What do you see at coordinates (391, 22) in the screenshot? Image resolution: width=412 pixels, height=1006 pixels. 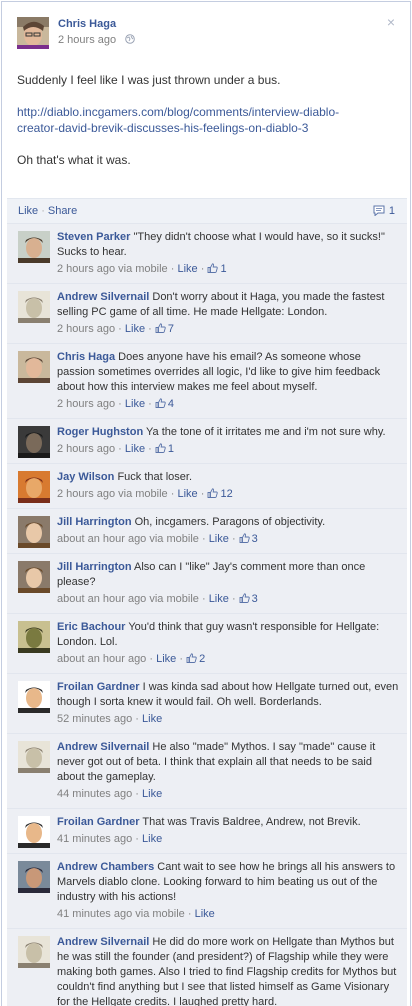 I see `close-icon: ×` at bounding box center [391, 22].